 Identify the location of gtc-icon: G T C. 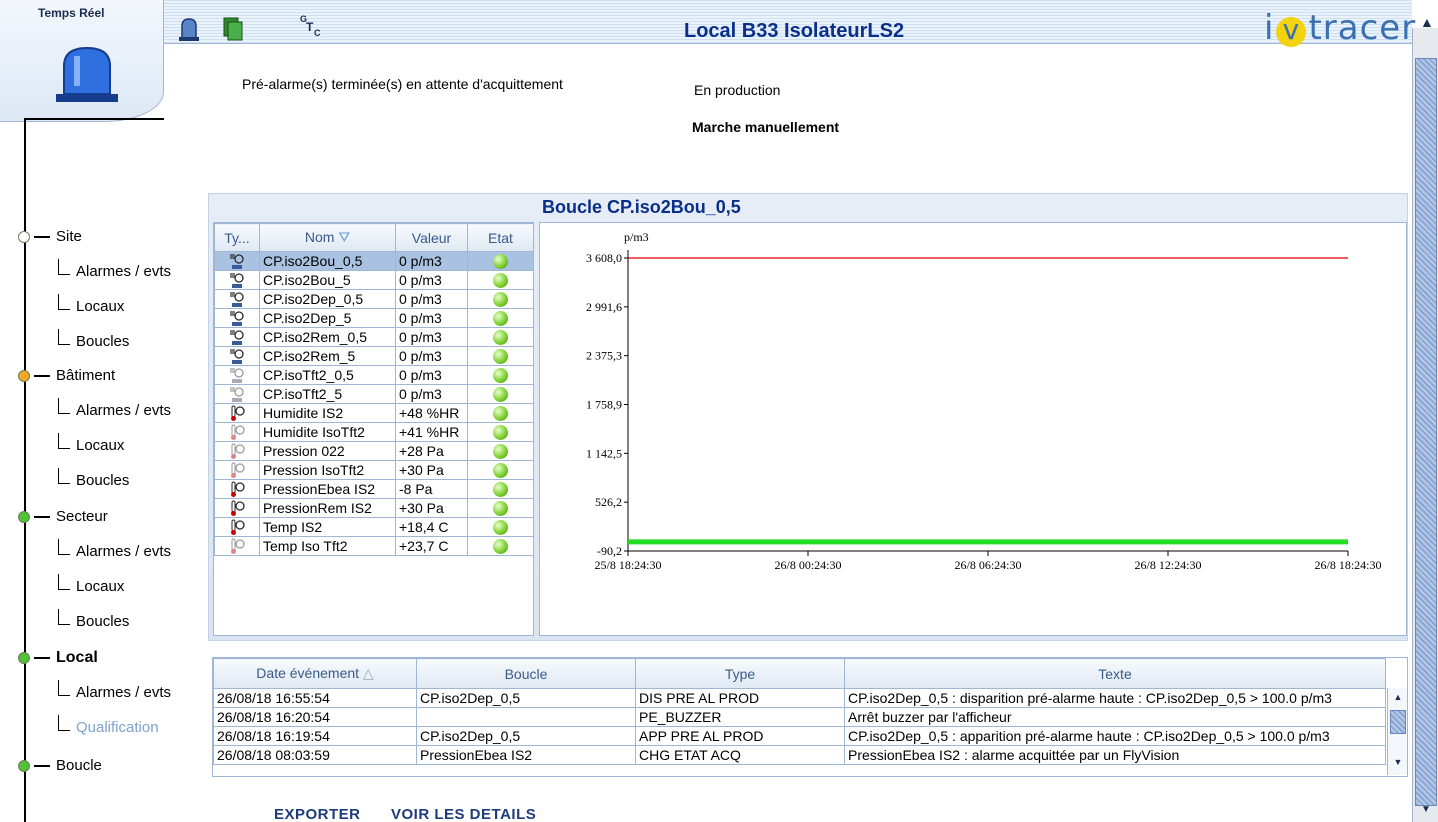
(313, 27).